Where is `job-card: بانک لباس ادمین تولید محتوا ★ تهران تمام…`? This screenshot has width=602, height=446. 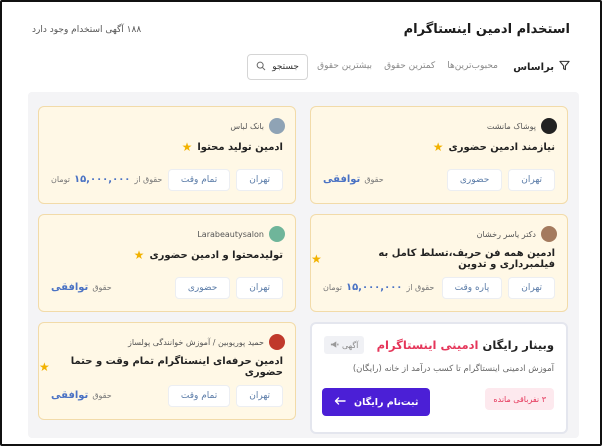
job-card: بانک لباس ادمین تولید محتوا ★ تهران تمام… is located at coordinates (167, 155).